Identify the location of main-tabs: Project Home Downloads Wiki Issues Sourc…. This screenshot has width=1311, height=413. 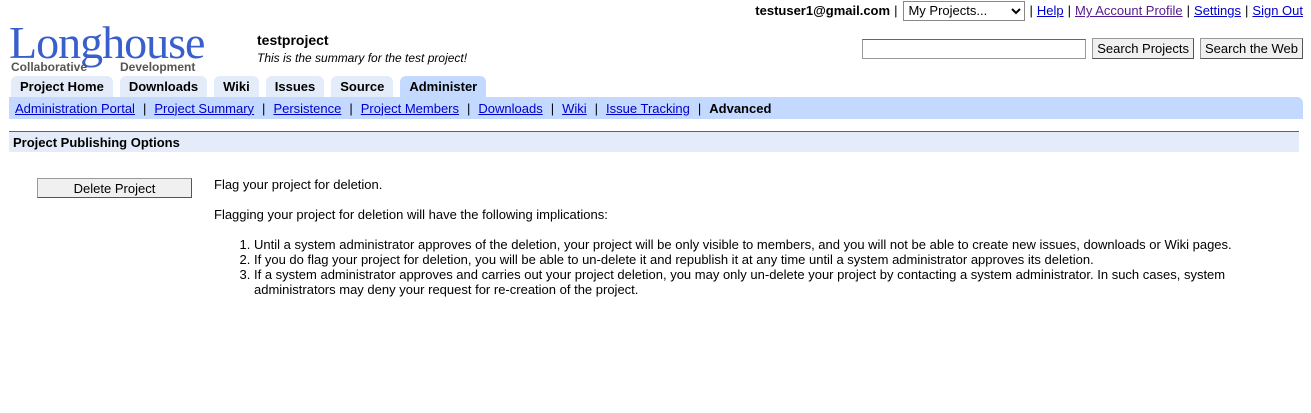
(249, 86).